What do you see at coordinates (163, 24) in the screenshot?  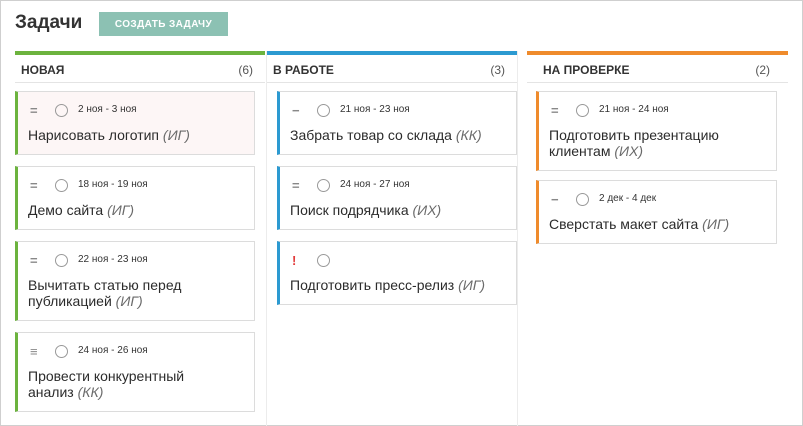 I see `create-task-button: СОЗДАТЬ ЗАДАЧУ` at bounding box center [163, 24].